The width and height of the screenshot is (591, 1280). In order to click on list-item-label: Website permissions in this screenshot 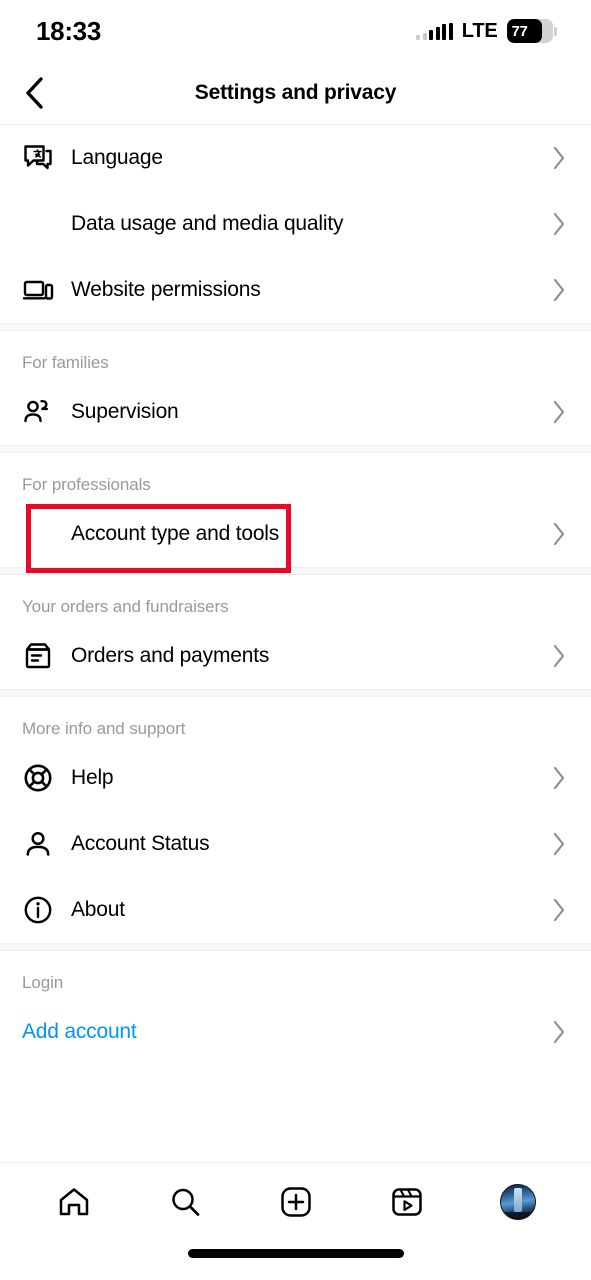, I will do `click(166, 289)`.